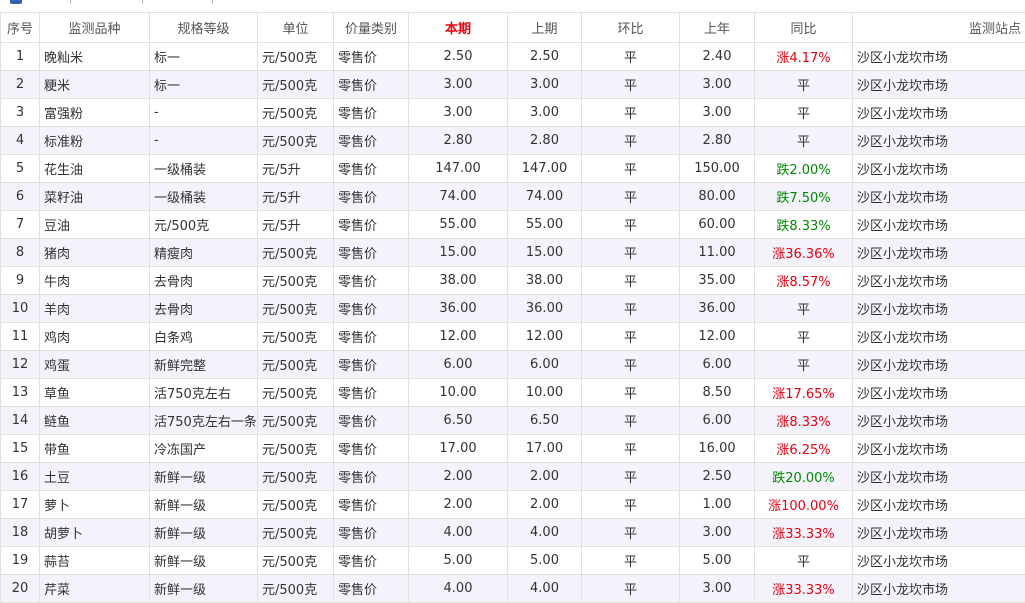  I want to click on cell-spec: -, so click(204, 141).